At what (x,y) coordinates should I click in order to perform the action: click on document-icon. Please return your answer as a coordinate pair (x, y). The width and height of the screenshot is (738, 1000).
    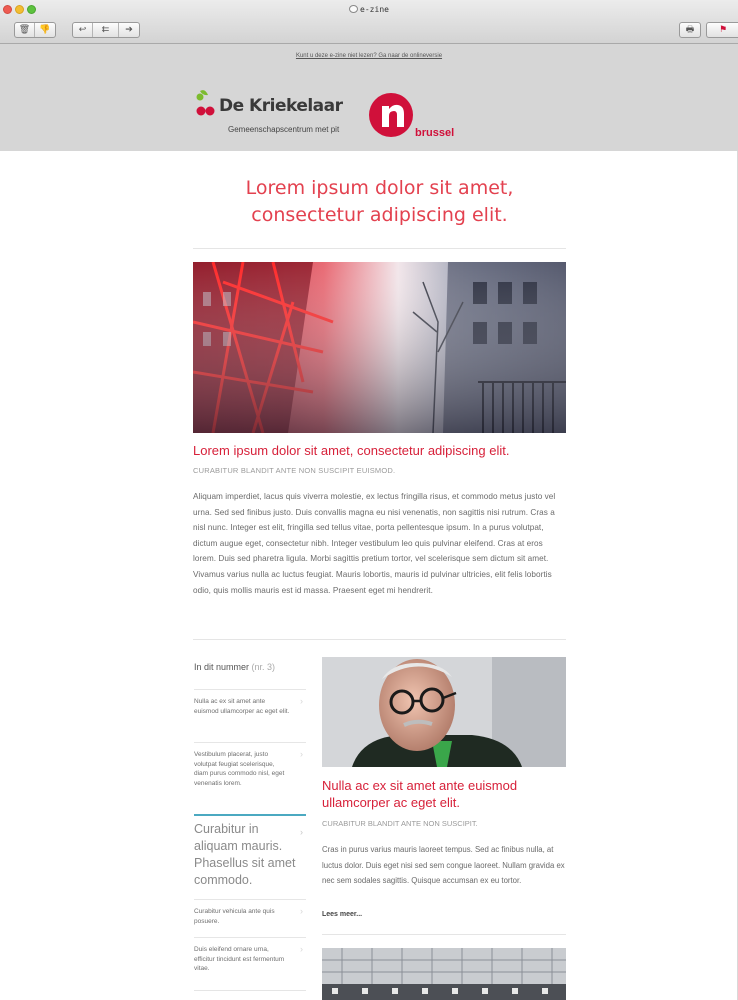
    Looking at the image, I should click on (354, 9).